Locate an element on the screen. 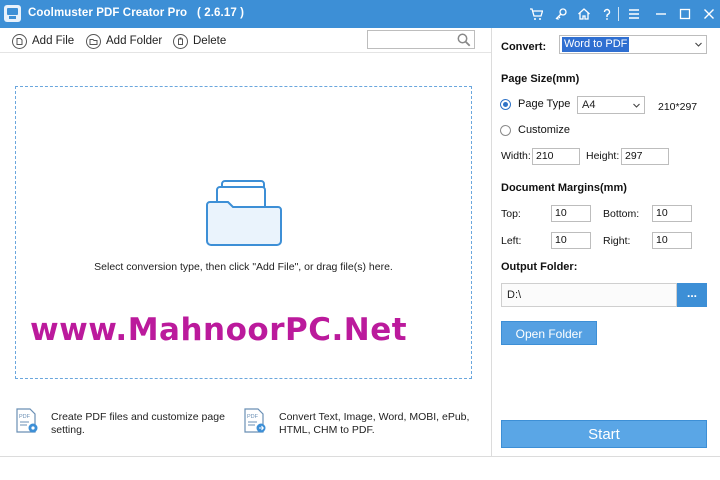 The image size is (720, 480). title-bar: Coolmuster PDF Creator Pro ( 2.6.17 ) is located at coordinates (360, 14).